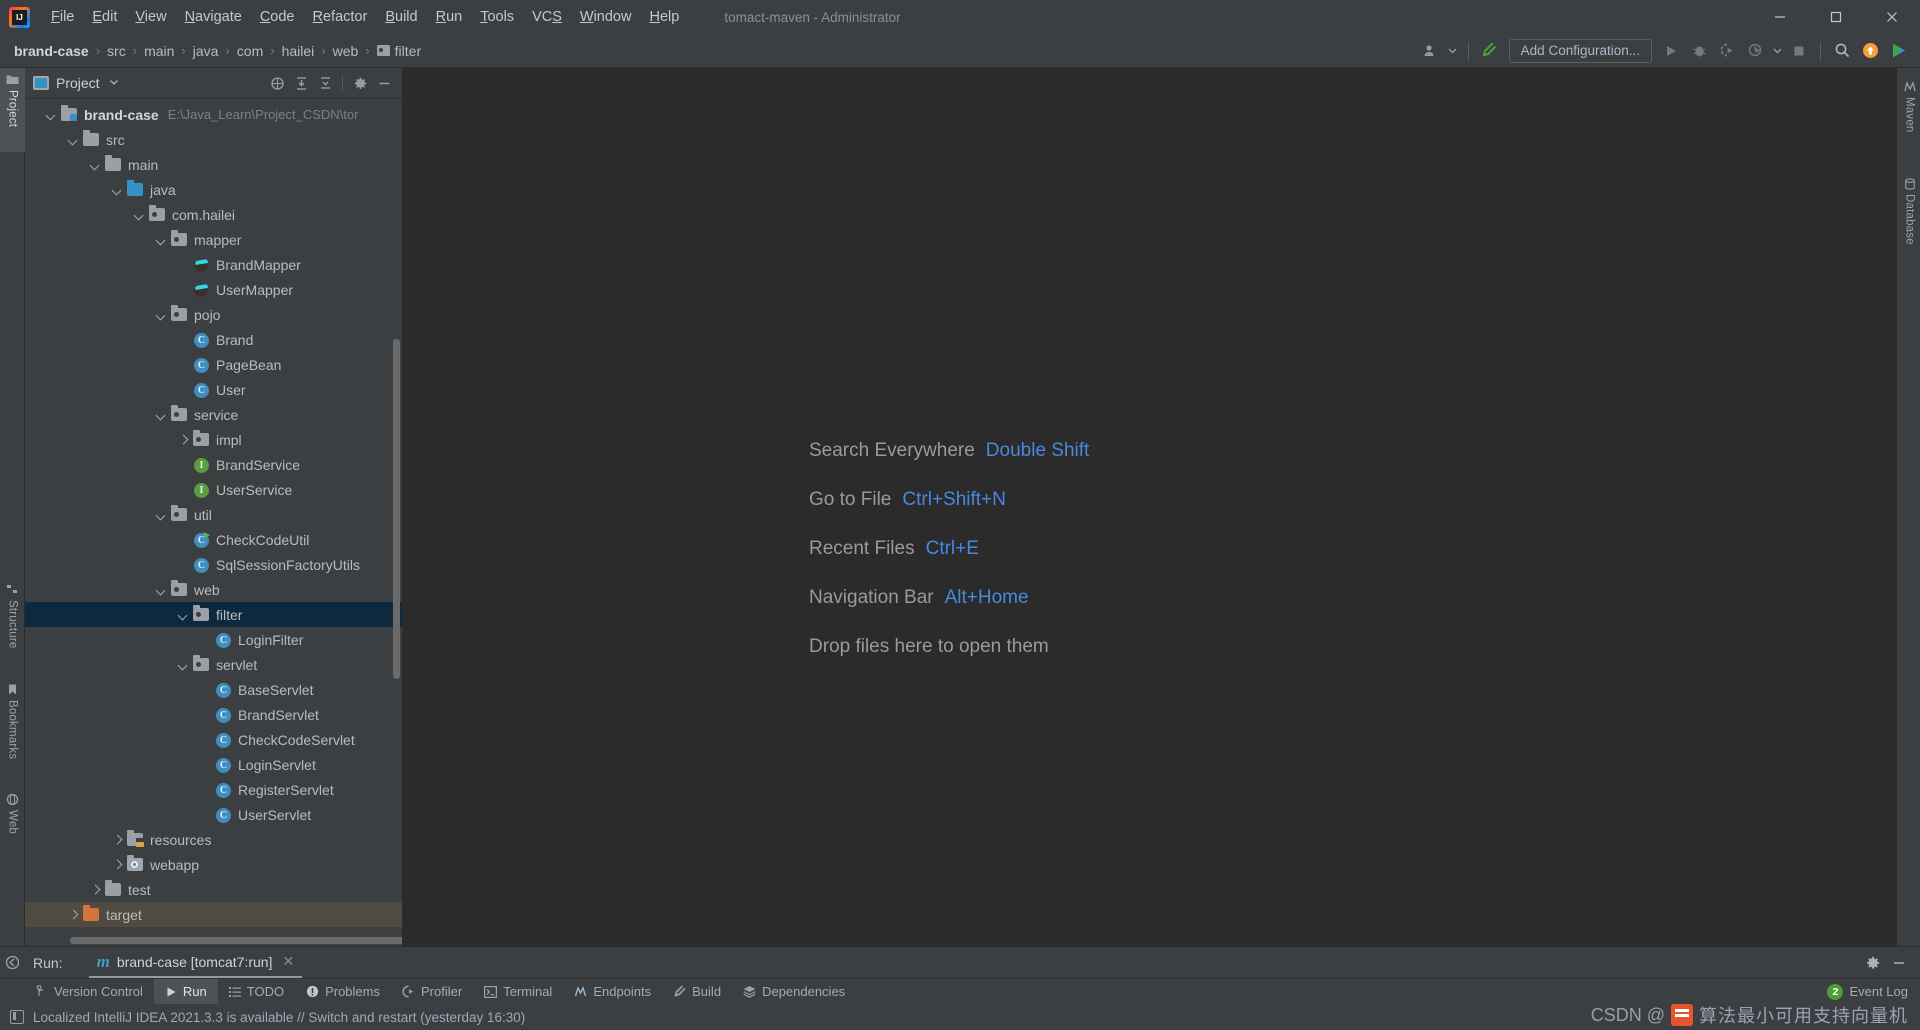  I want to click on menu-vcs: VCS, so click(547, 17).